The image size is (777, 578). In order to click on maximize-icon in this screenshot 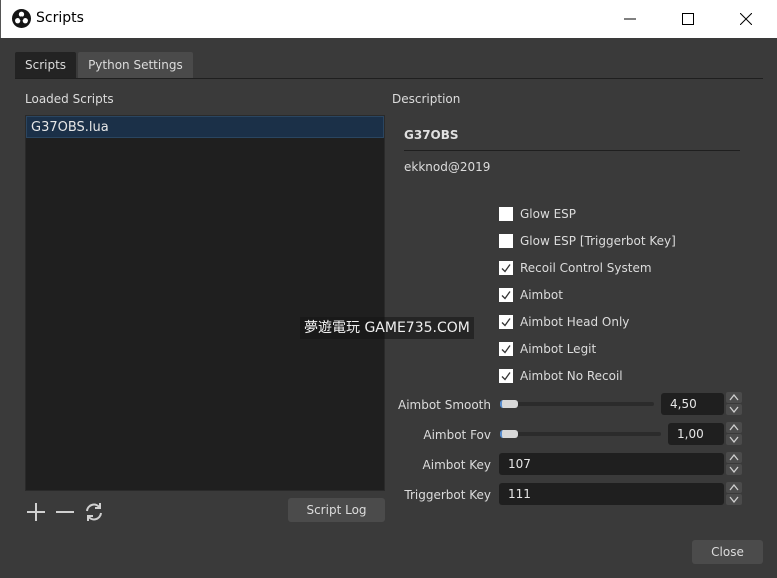, I will do `click(688, 19)`.